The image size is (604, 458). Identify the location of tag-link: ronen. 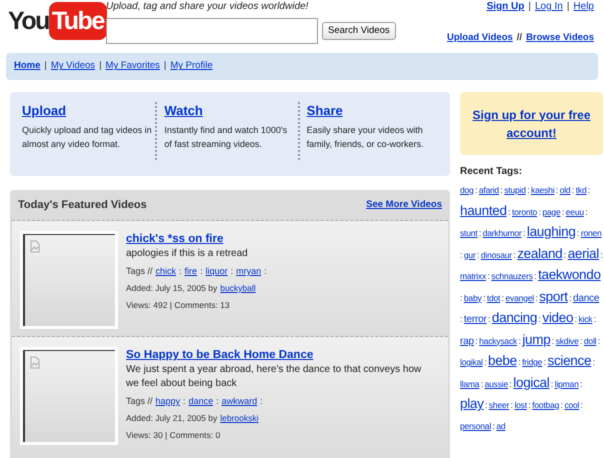
(591, 233).